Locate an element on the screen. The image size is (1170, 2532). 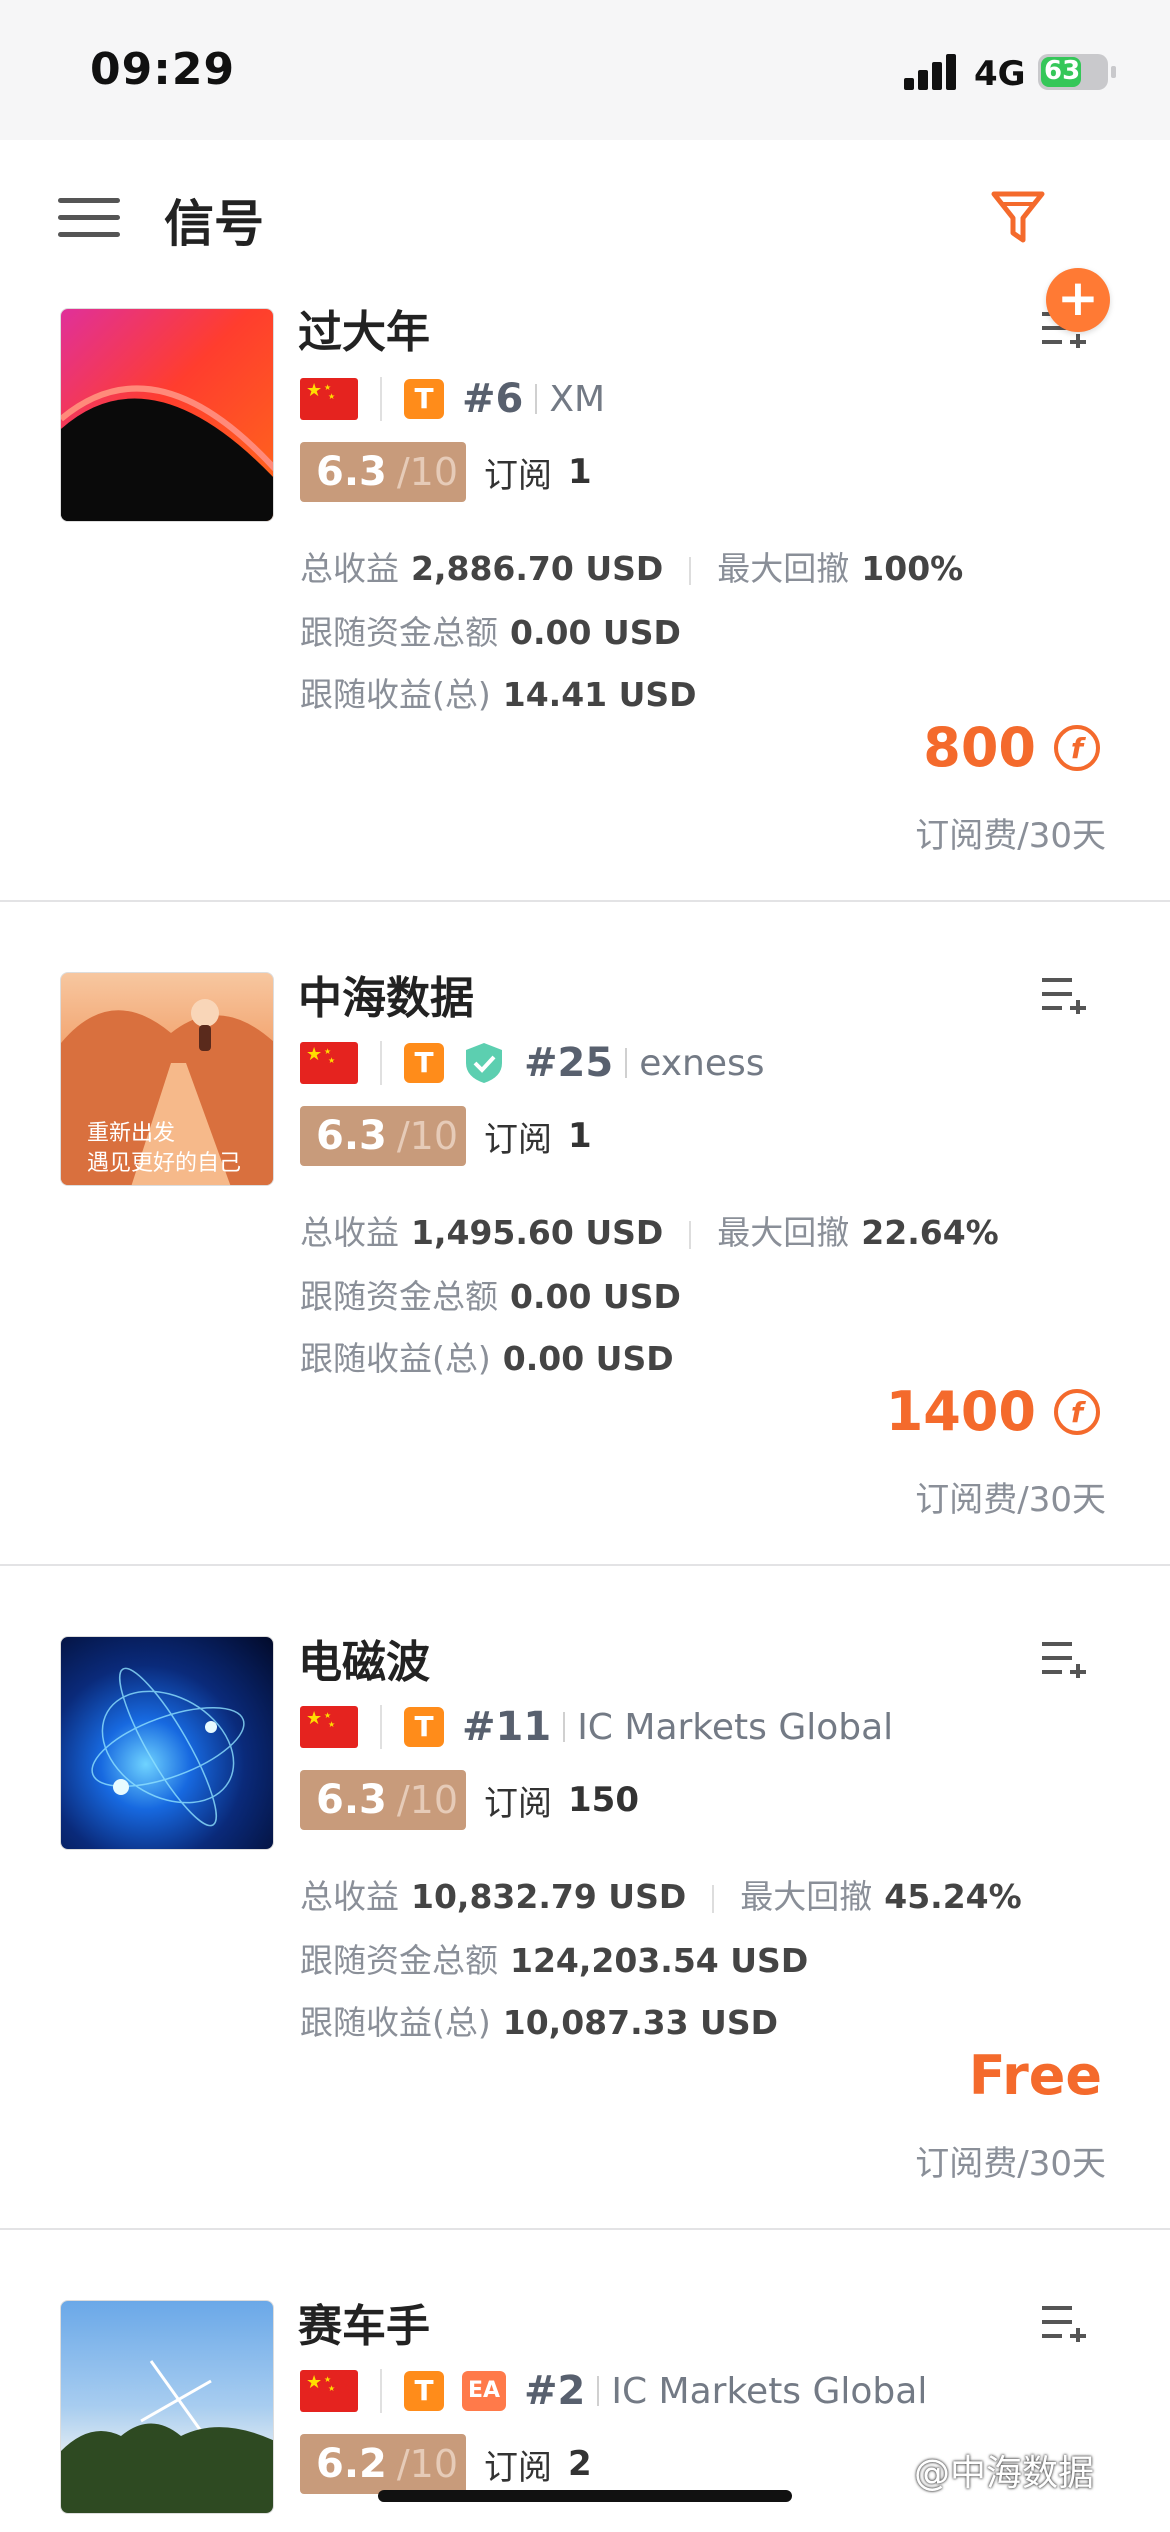
signal-meta: ★ ★ ★ T #25 exness is located at coordinates (532, 1063).